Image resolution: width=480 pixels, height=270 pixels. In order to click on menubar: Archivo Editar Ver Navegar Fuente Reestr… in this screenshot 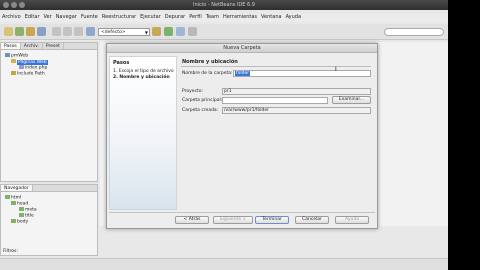, I will do `click(224, 18)`.